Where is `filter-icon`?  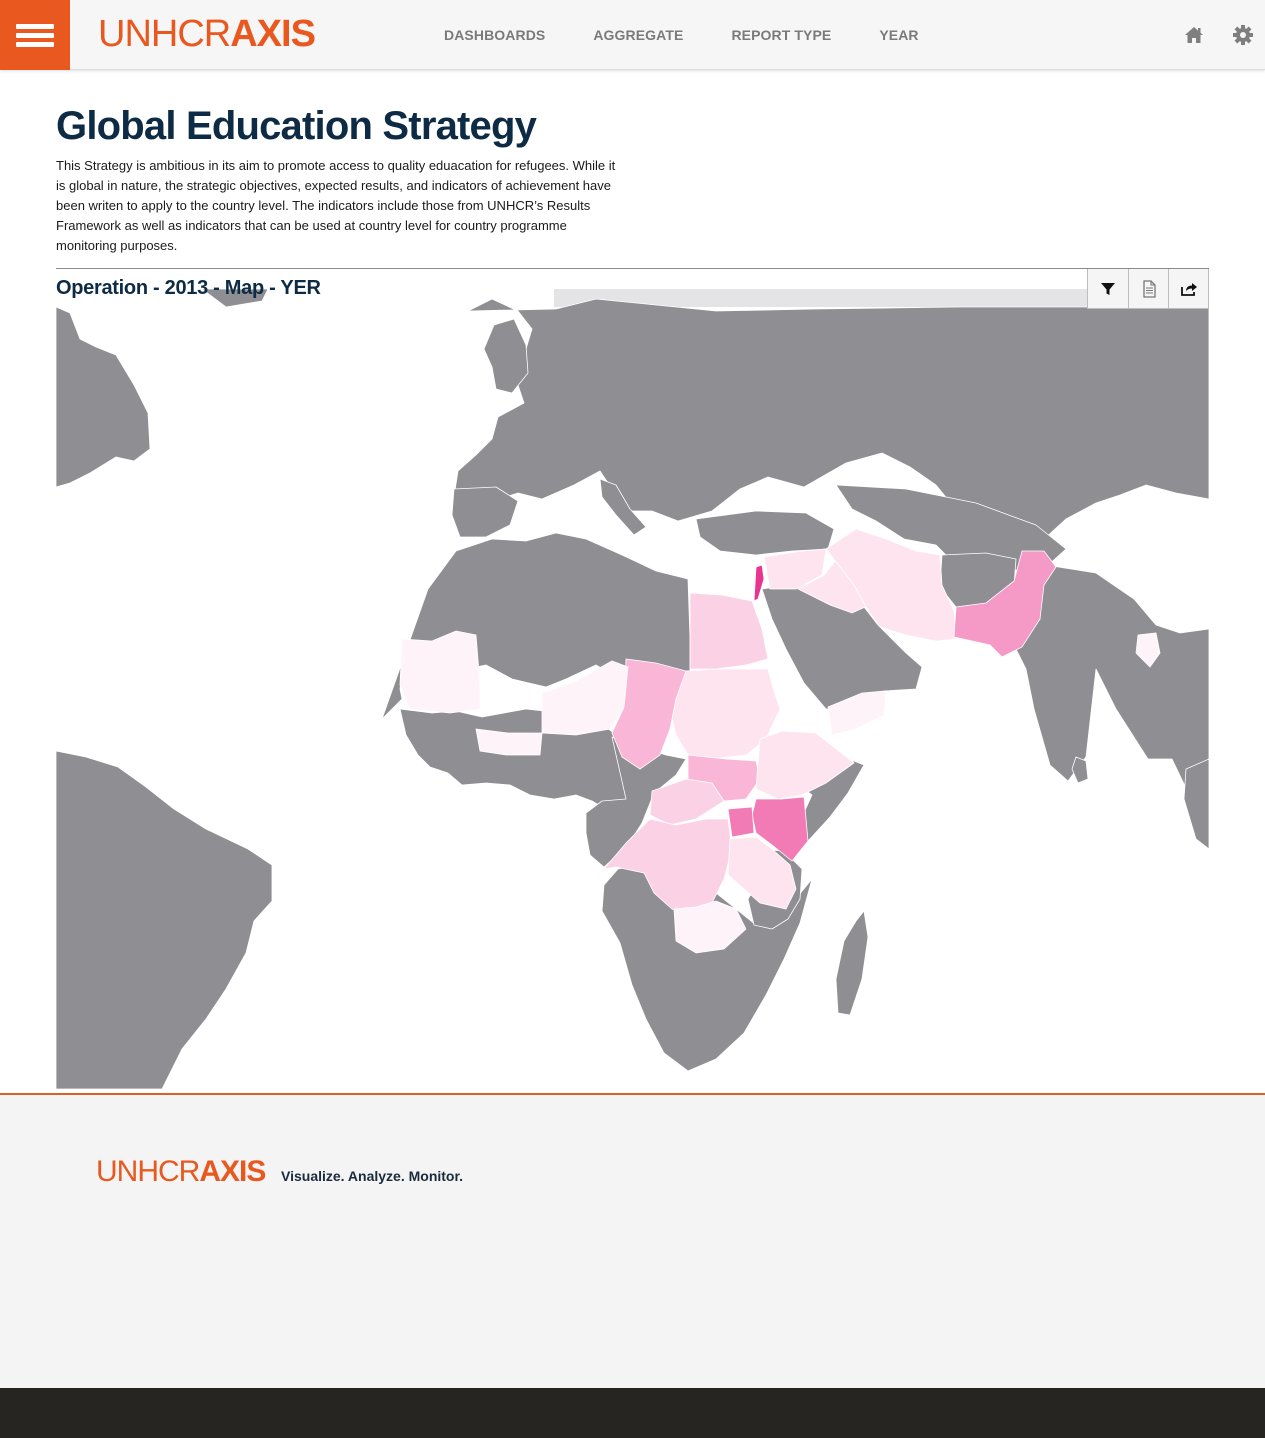 filter-icon is located at coordinates (1108, 288).